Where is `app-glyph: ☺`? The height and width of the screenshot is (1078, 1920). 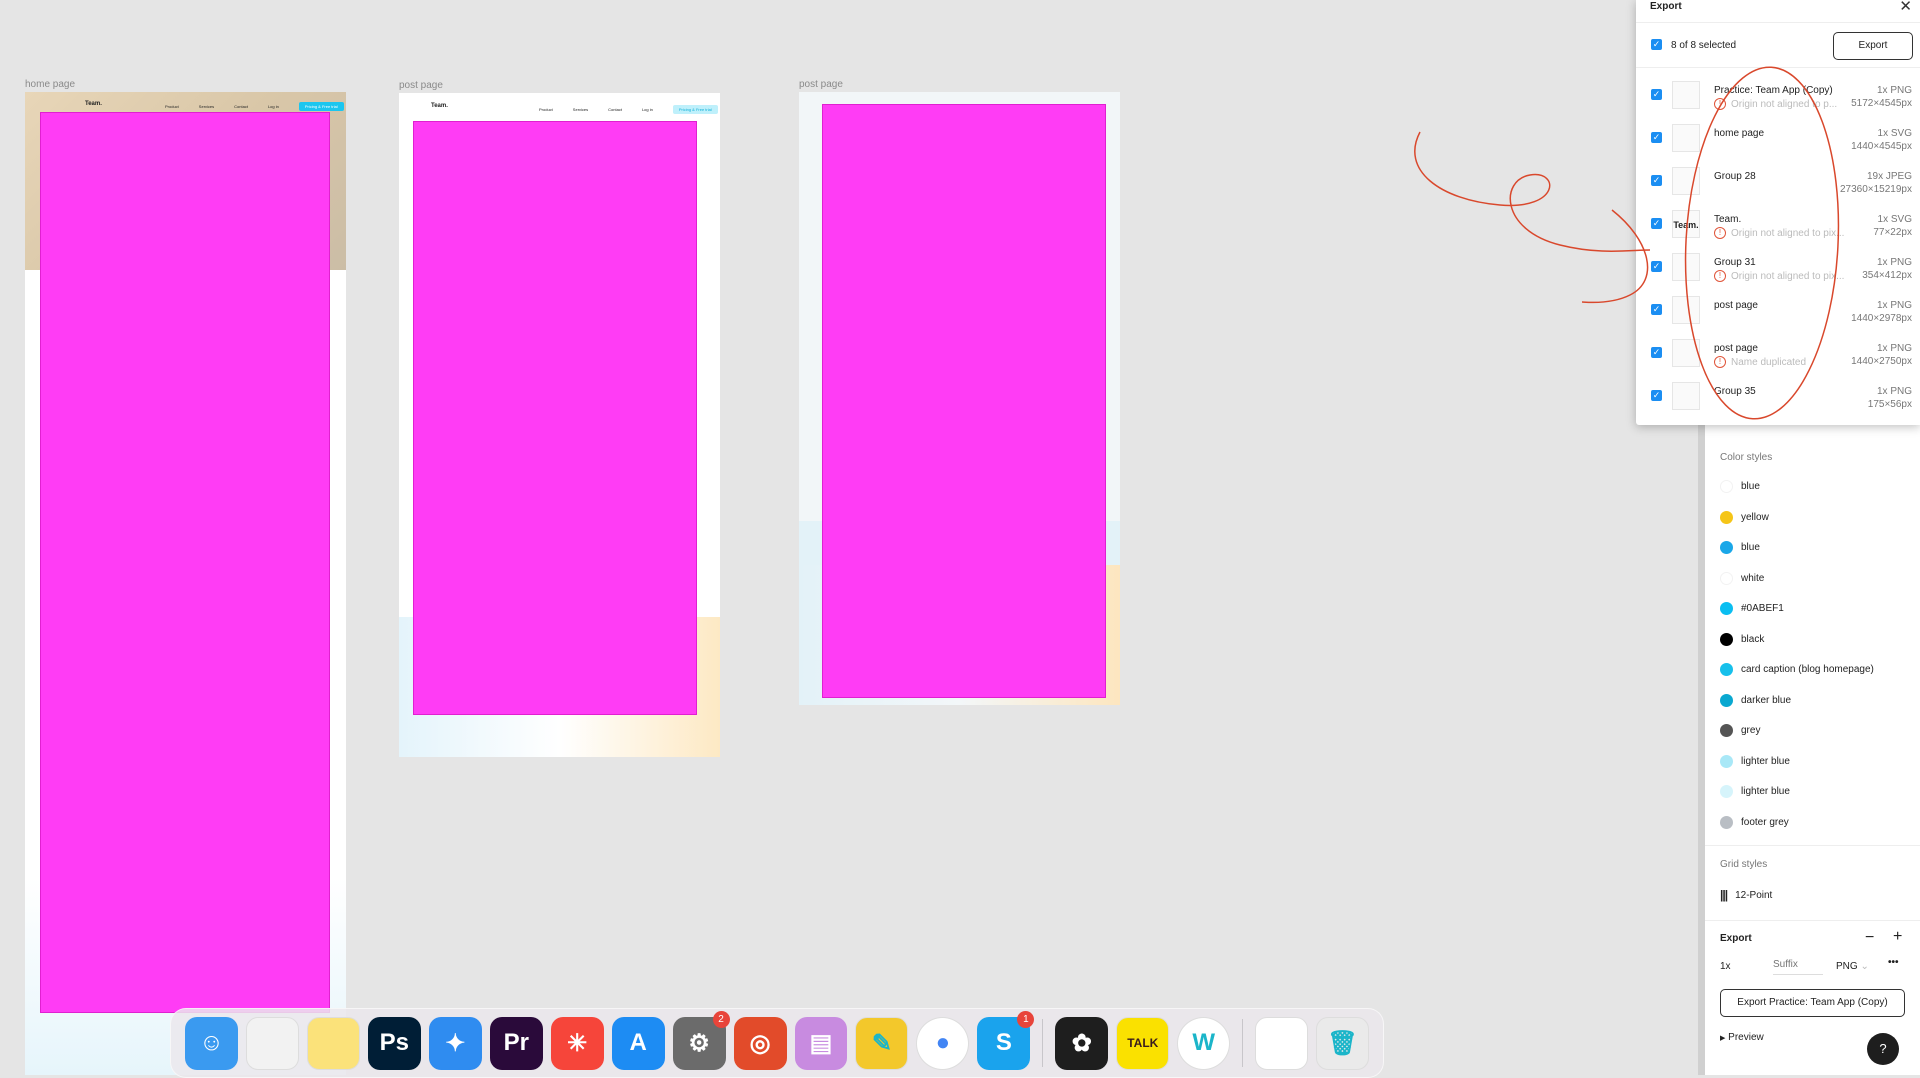
app-glyph: ☺ is located at coordinates (211, 1042).